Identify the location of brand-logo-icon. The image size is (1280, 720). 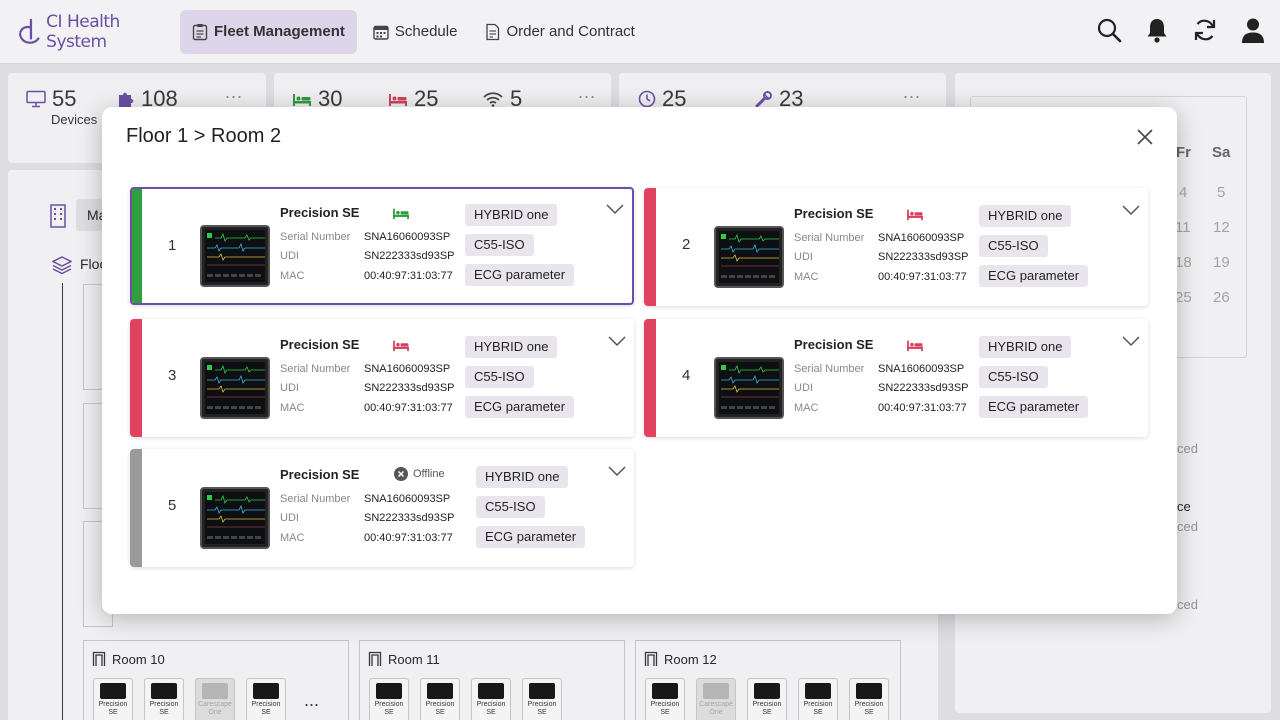
(29, 31).